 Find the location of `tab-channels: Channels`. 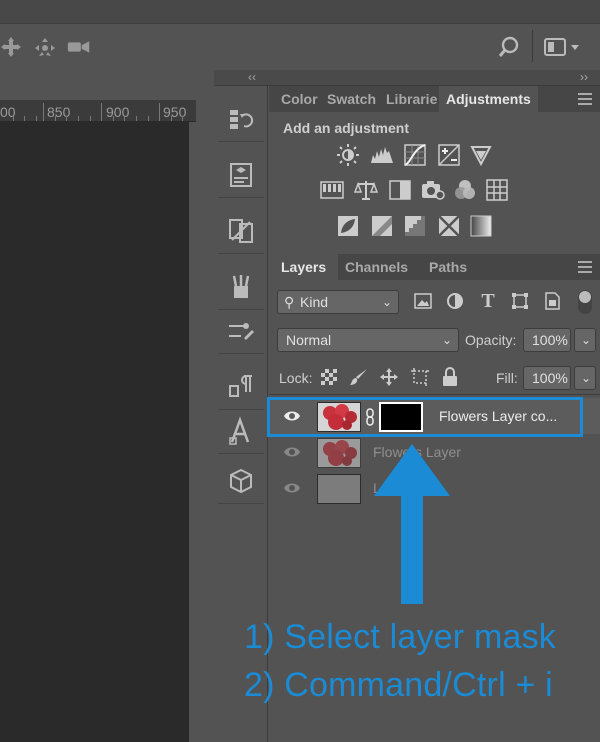

tab-channels: Channels is located at coordinates (376, 267).